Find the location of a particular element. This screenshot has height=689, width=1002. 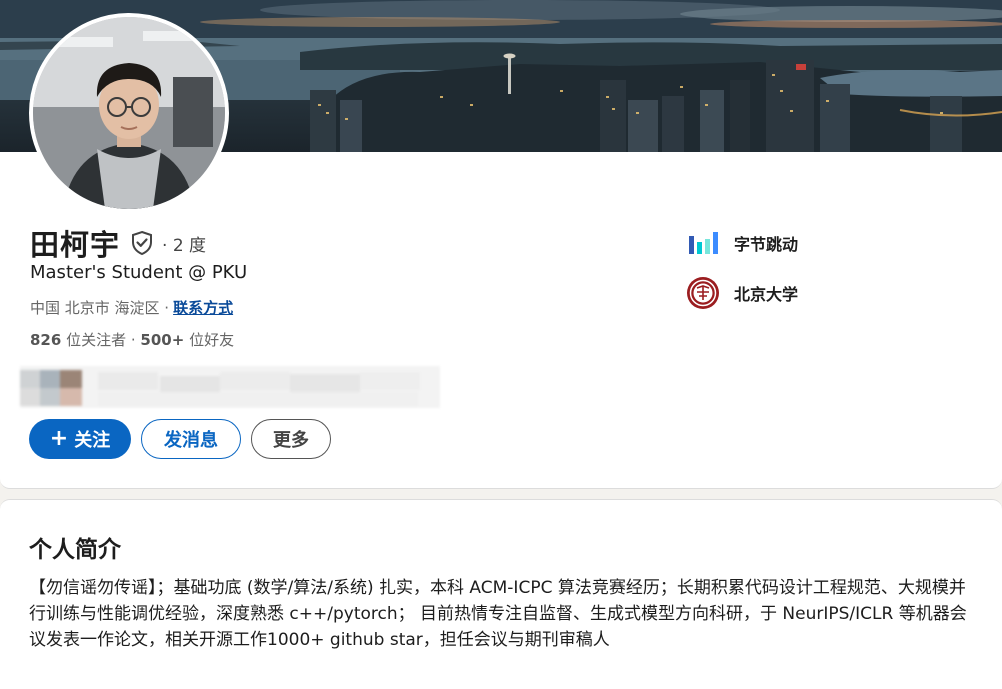

plus-icon: + is located at coordinates (59, 438).